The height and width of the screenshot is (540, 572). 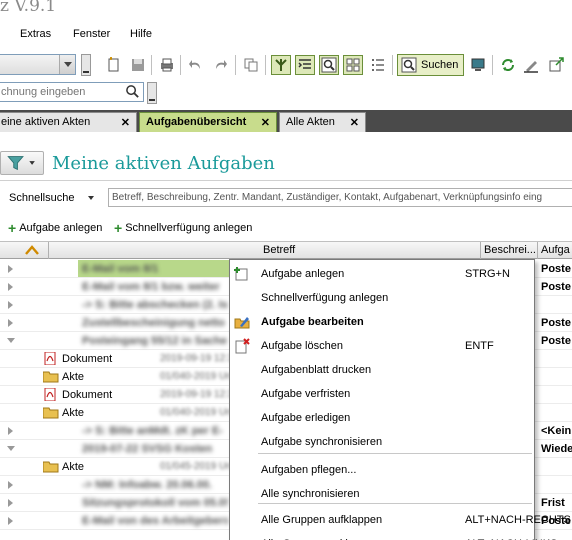 What do you see at coordinates (138, 65) in the screenshot?
I see `save-icon` at bounding box center [138, 65].